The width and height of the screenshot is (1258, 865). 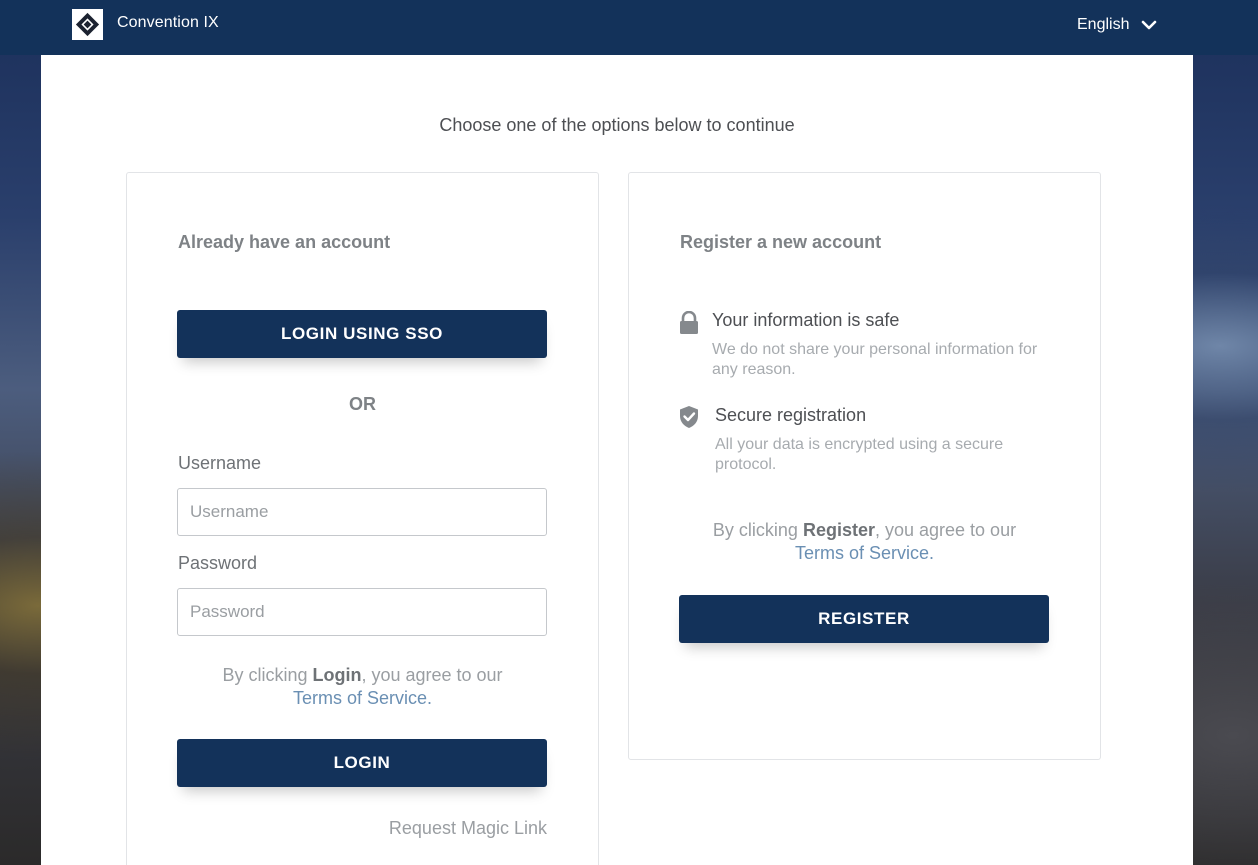 What do you see at coordinates (362, 512) in the screenshot?
I see `username-input` at bounding box center [362, 512].